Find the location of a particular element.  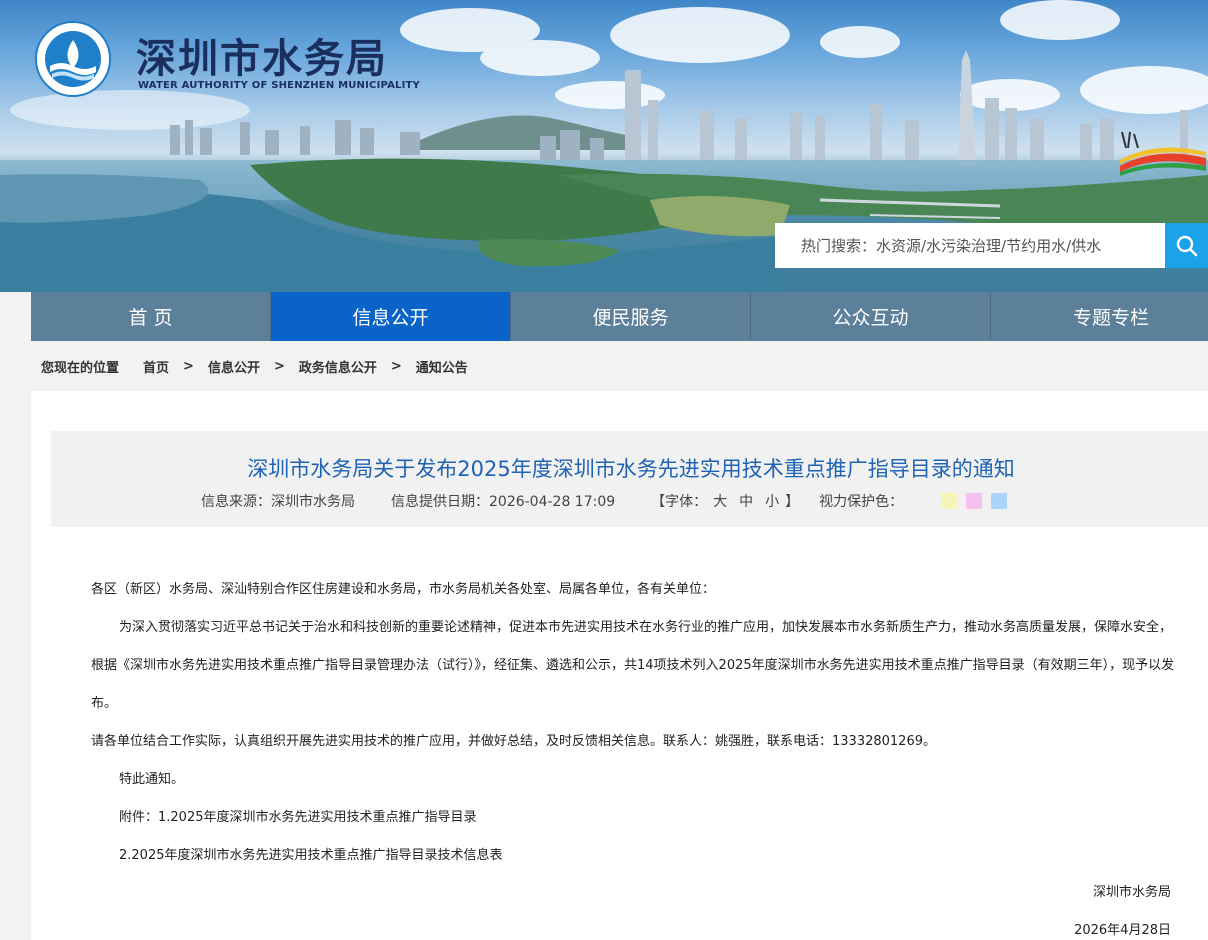

search-button is located at coordinates (1186, 245).